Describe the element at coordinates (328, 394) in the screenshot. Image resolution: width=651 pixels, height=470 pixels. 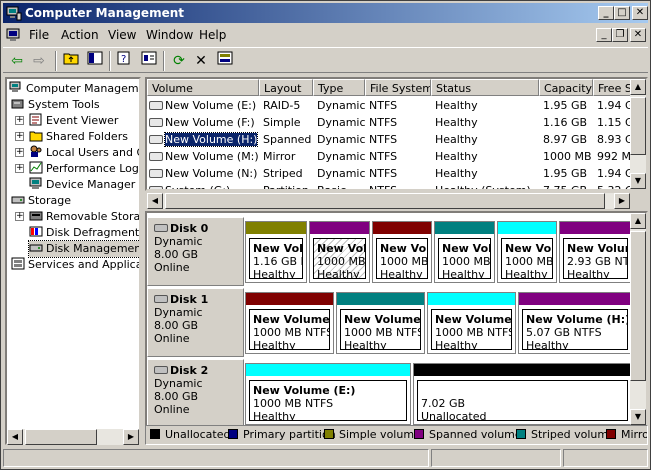
I see `partition: New Volume (E:) 1000 MB NTFS Healthy` at that location.